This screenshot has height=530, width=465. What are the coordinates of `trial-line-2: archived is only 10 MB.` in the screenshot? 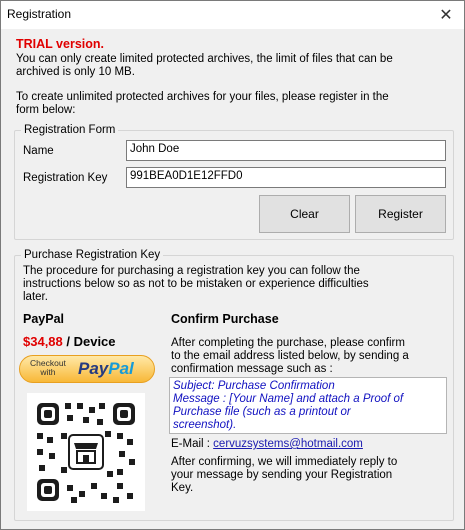 It's located at (75, 72).